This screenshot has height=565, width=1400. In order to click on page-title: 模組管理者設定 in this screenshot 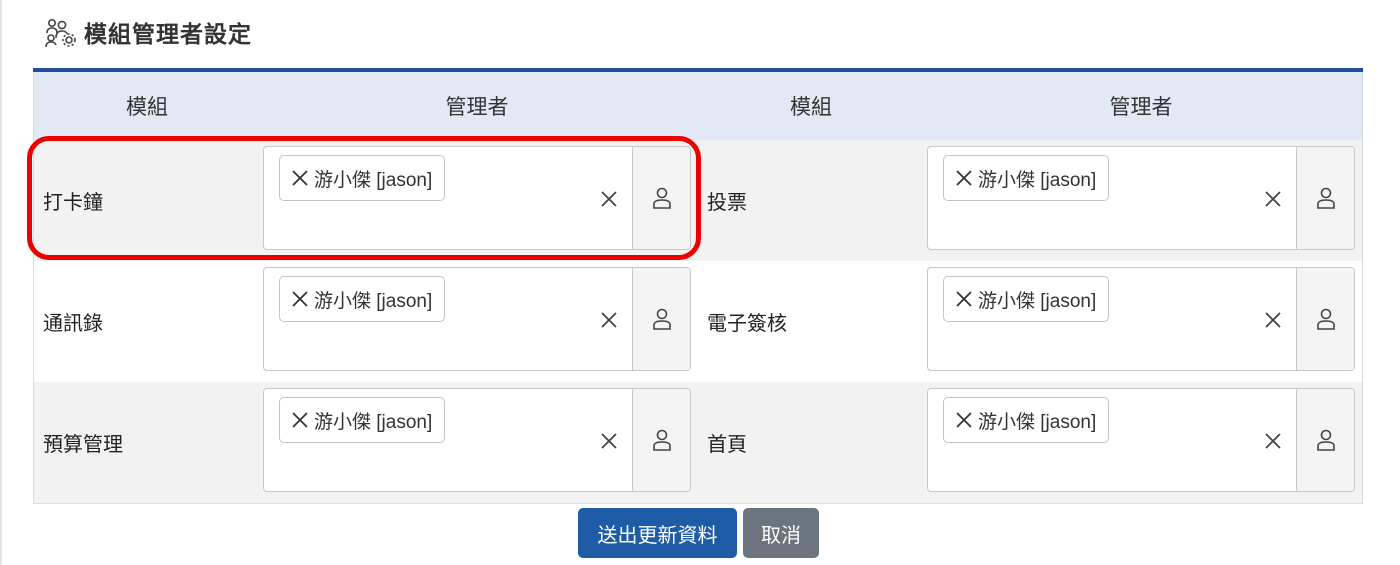, I will do `click(168, 34)`.